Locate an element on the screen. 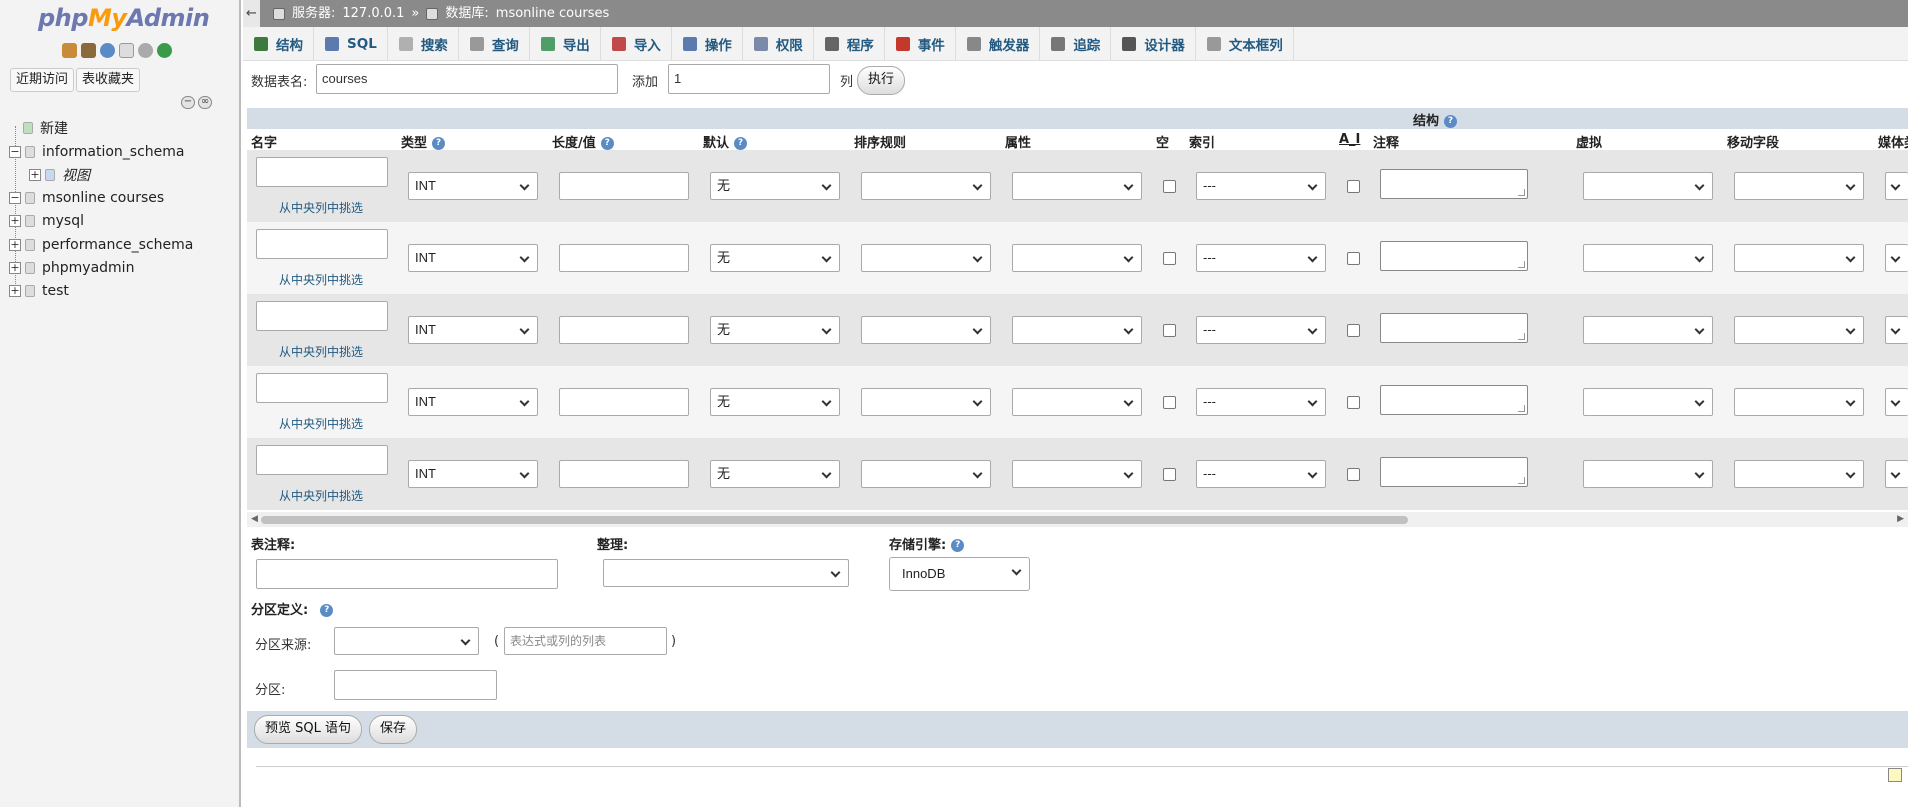  table-name-input: courses is located at coordinates (467, 79).